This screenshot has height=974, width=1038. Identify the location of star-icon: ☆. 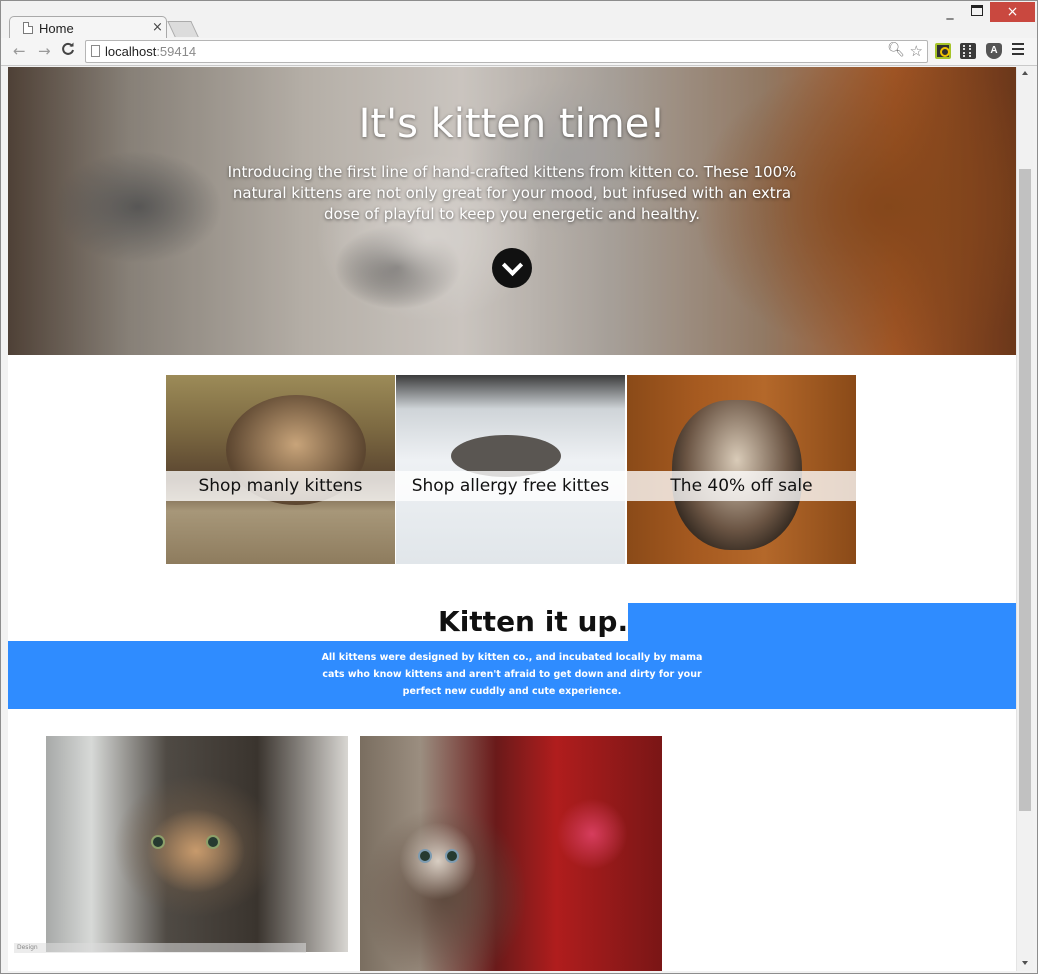
(916, 51).